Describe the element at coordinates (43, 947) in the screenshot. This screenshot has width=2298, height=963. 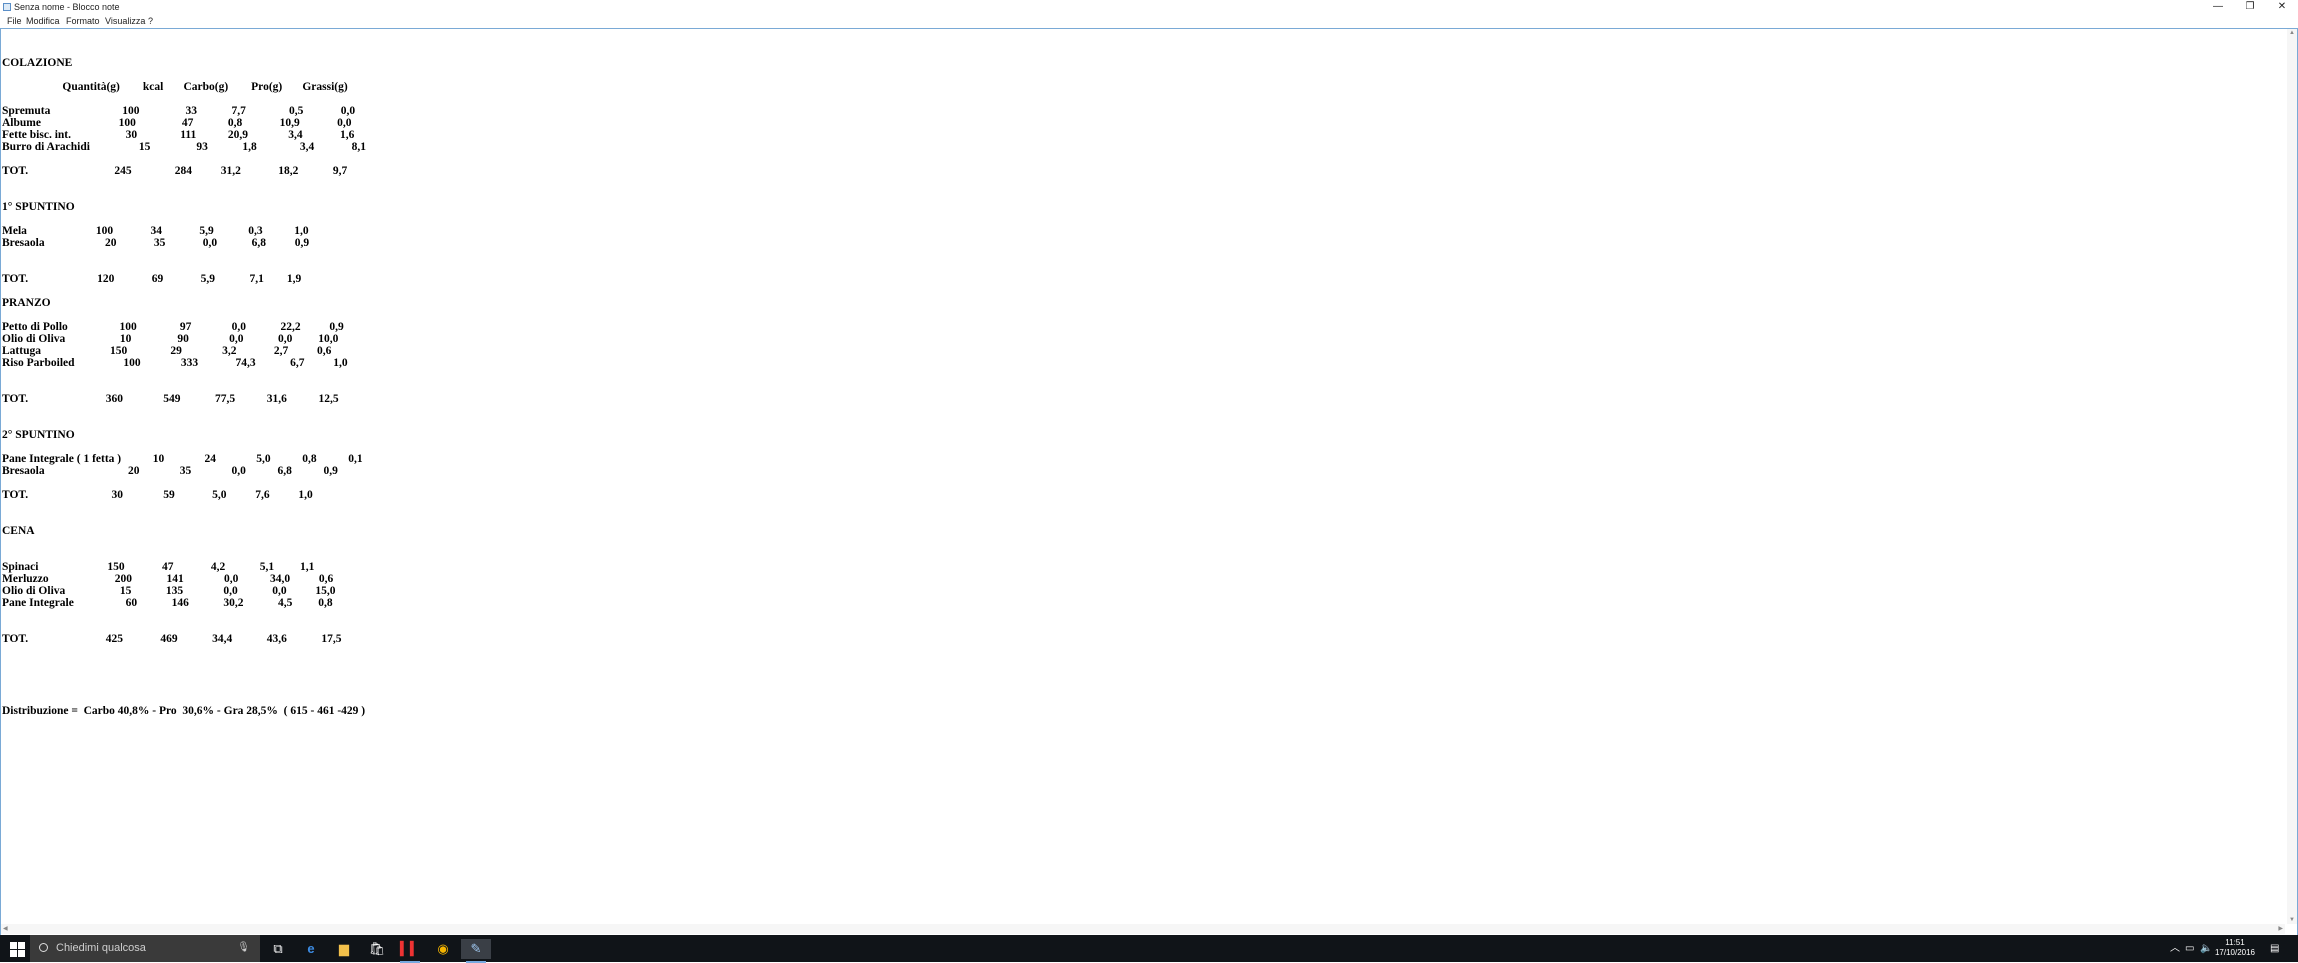
I see `cortana-icon` at that location.